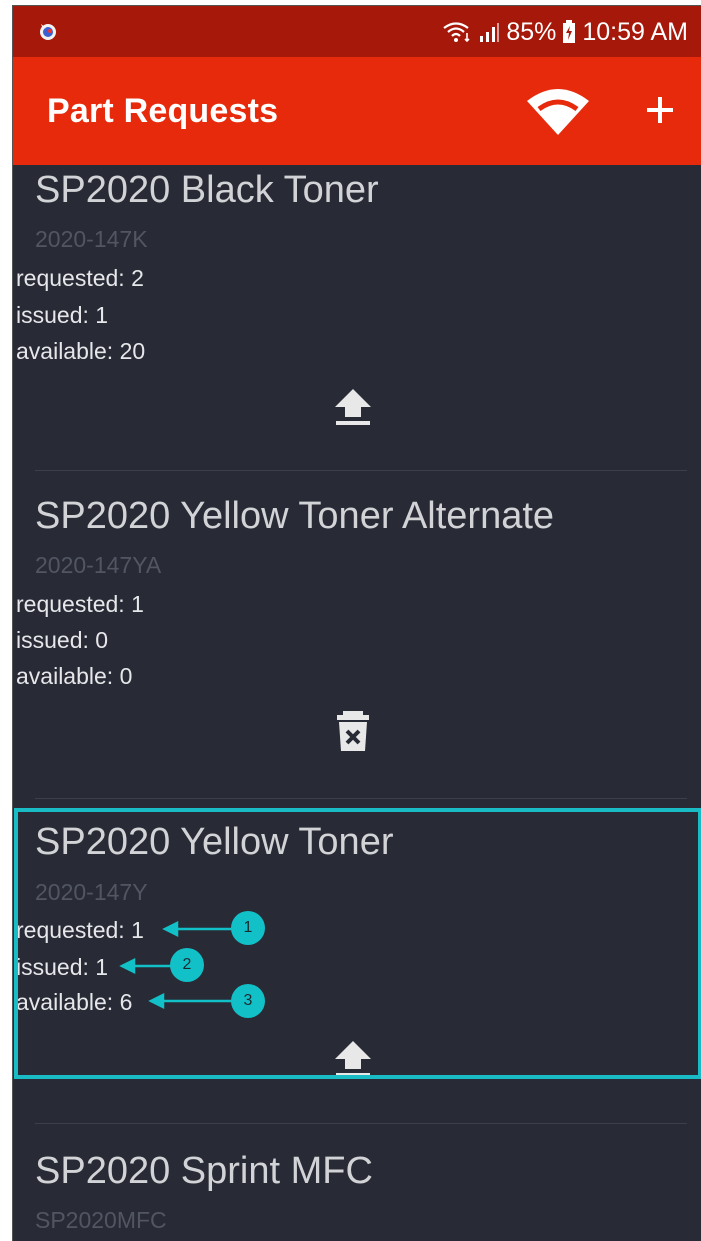 Image resolution: width=701 pixels, height=1241 pixels. What do you see at coordinates (187, 965) in the screenshot?
I see `callout-badge-2: 2` at bounding box center [187, 965].